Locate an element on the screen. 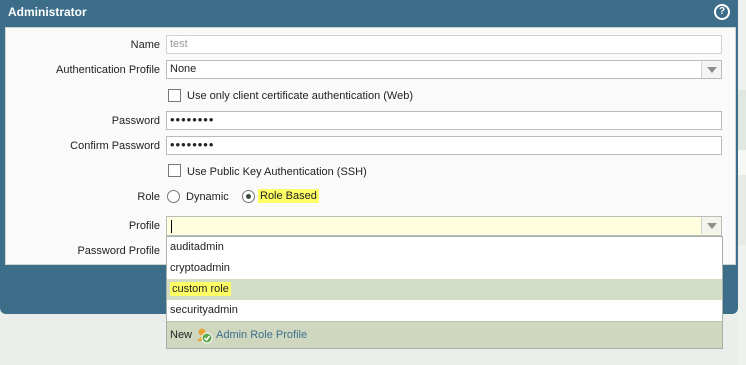 This screenshot has height=365, width=746. custom-role-label: custom role is located at coordinates (200, 289).